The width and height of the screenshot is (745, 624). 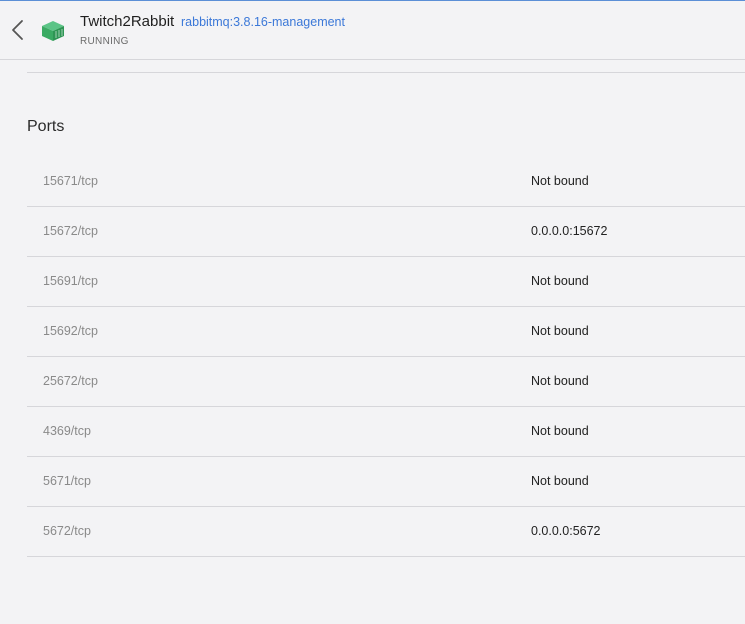 I want to click on port-row: 5672/tcp 0.0.0.0:5672, so click(x=386, y=532).